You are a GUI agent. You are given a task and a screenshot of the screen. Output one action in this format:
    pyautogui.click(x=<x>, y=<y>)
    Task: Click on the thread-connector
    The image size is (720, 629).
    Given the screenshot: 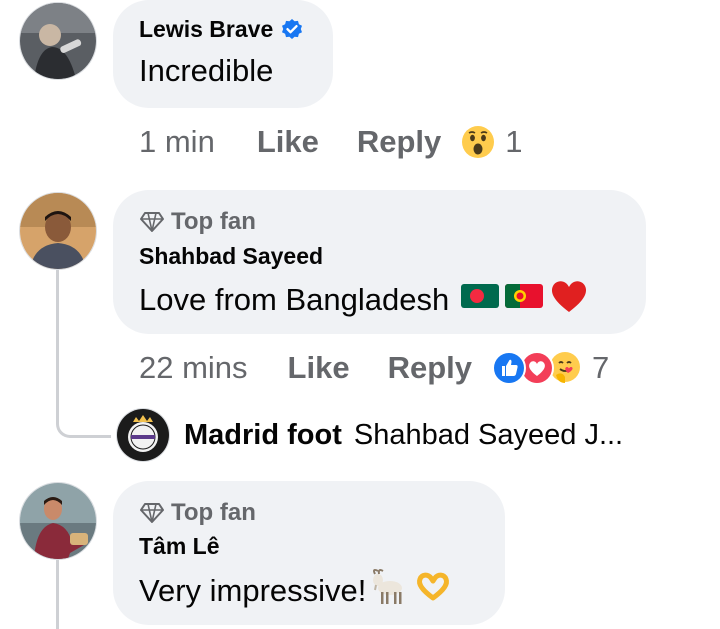 What is the action you would take?
    pyautogui.click(x=83, y=421)
    